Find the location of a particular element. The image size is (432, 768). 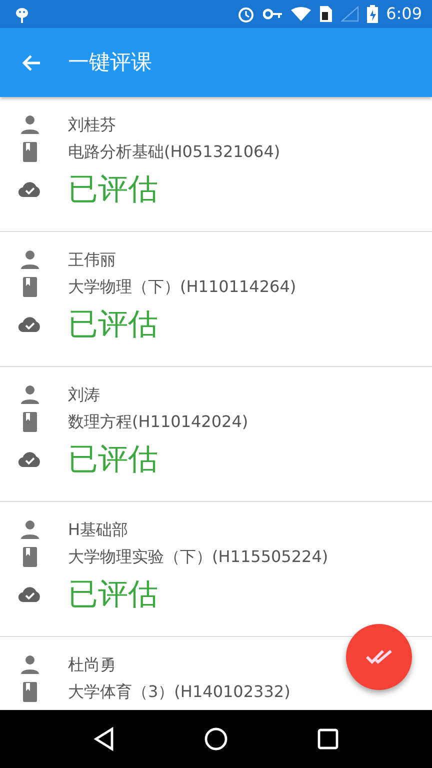

teacher-name: 杜尚勇 is located at coordinates (92, 665).